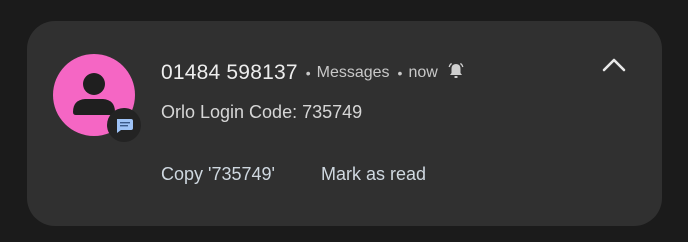 This screenshot has width=688, height=242. What do you see at coordinates (218, 174) in the screenshot?
I see `copy-code-button: Copy '735749'` at bounding box center [218, 174].